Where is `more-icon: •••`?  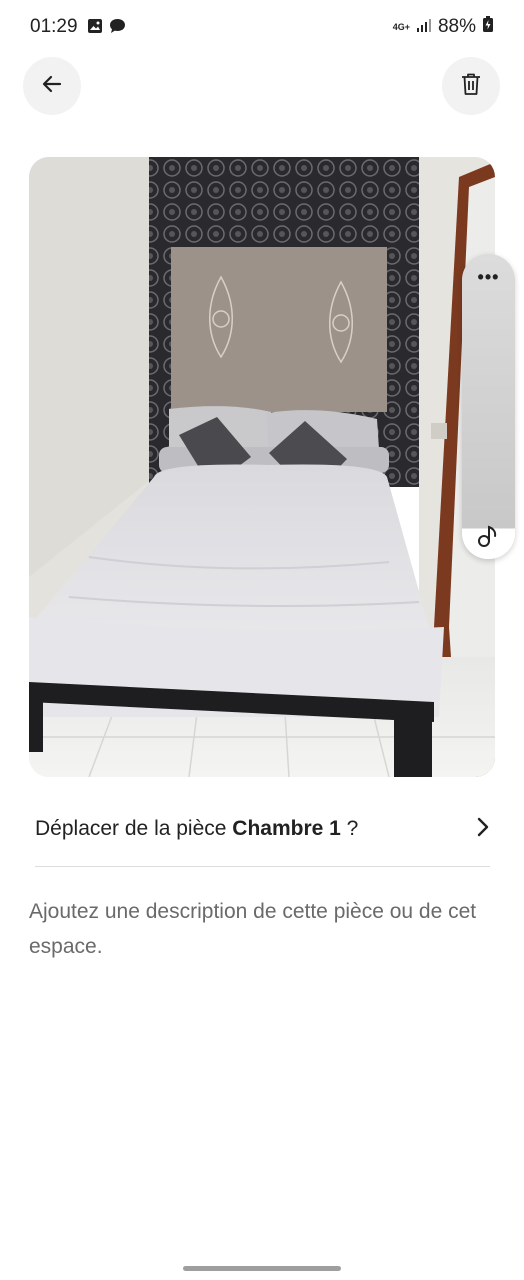
more-icon: ••• is located at coordinates (488, 277).